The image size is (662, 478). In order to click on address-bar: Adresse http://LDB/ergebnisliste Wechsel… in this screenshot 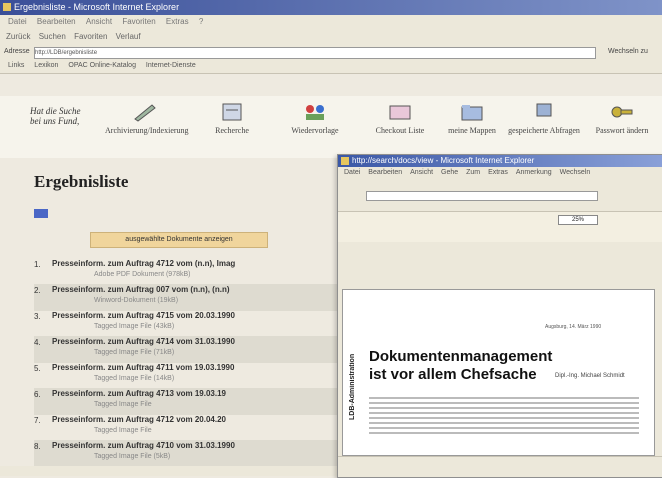, I will do `click(331, 52)`.